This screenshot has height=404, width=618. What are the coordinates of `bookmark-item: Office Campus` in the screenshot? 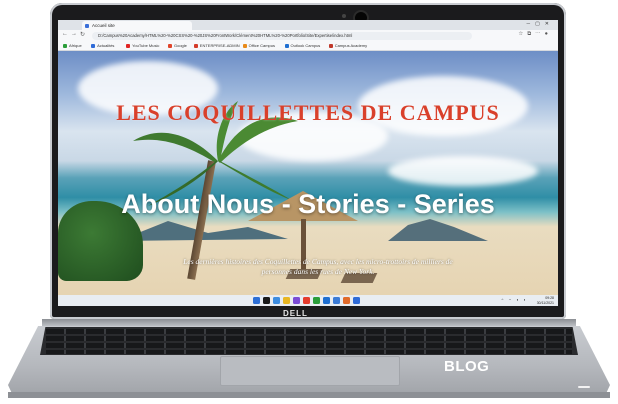 It's located at (258, 45).